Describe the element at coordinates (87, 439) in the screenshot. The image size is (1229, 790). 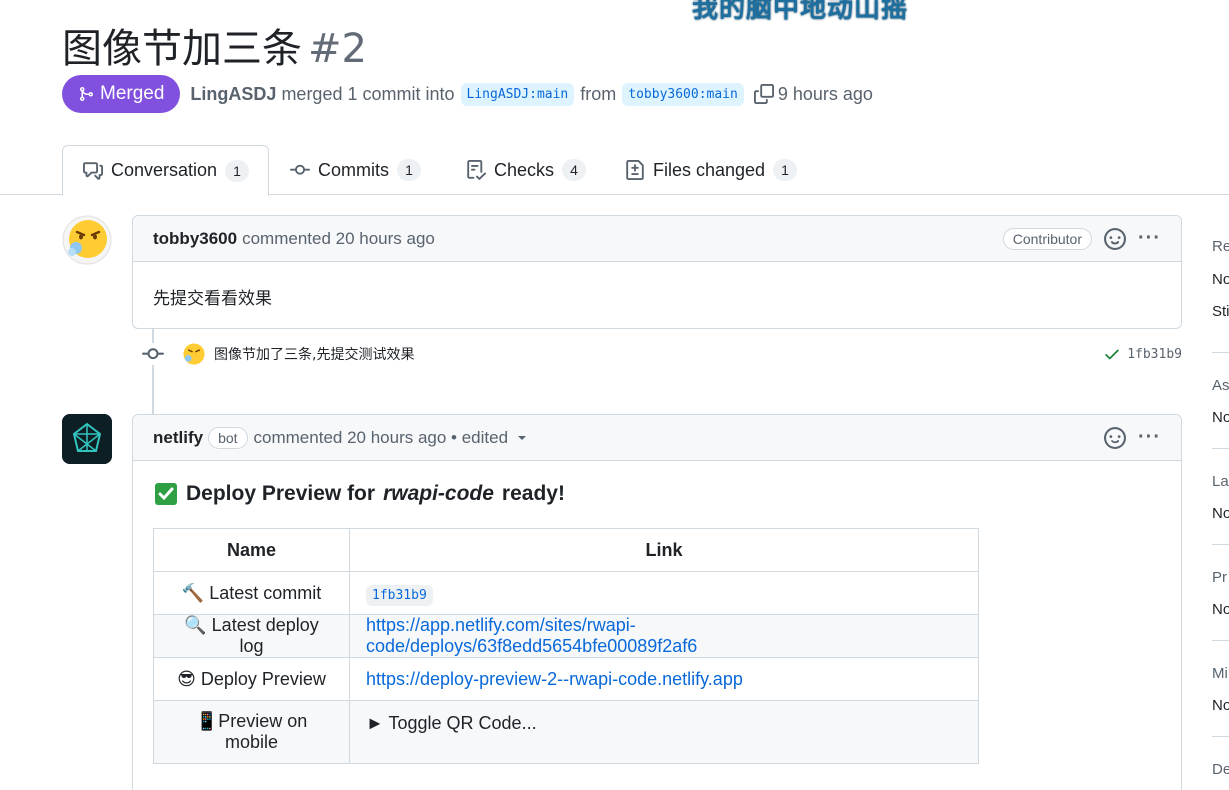
I see `netlify-avatar` at that location.